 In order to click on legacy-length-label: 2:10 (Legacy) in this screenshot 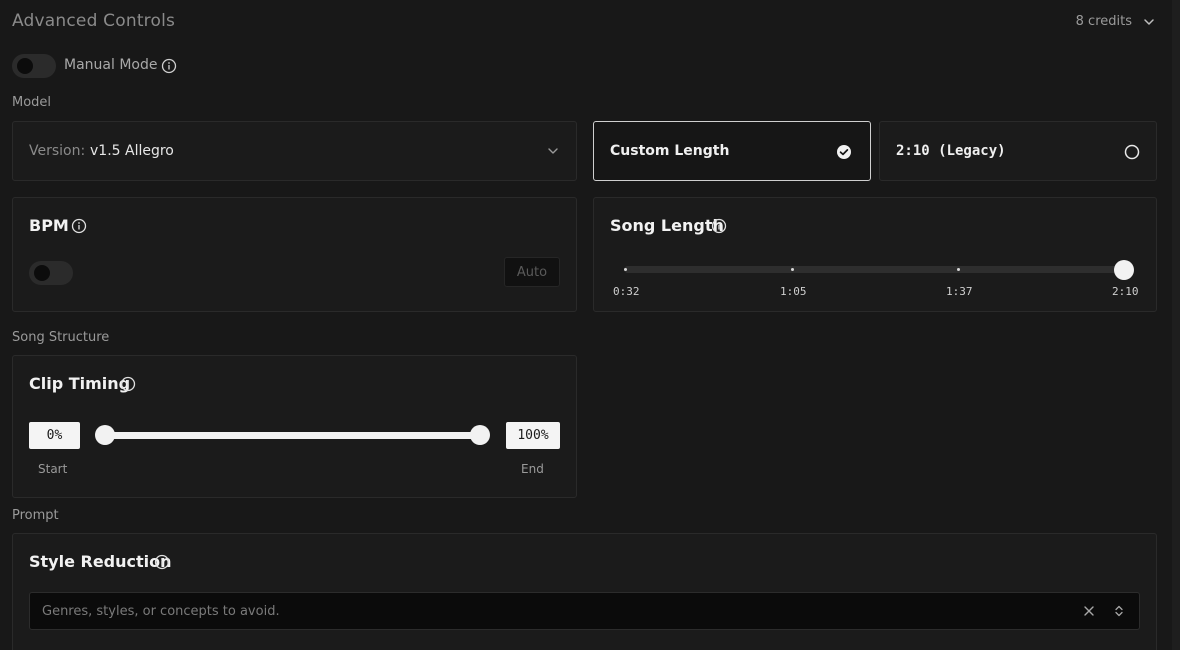, I will do `click(951, 151)`.